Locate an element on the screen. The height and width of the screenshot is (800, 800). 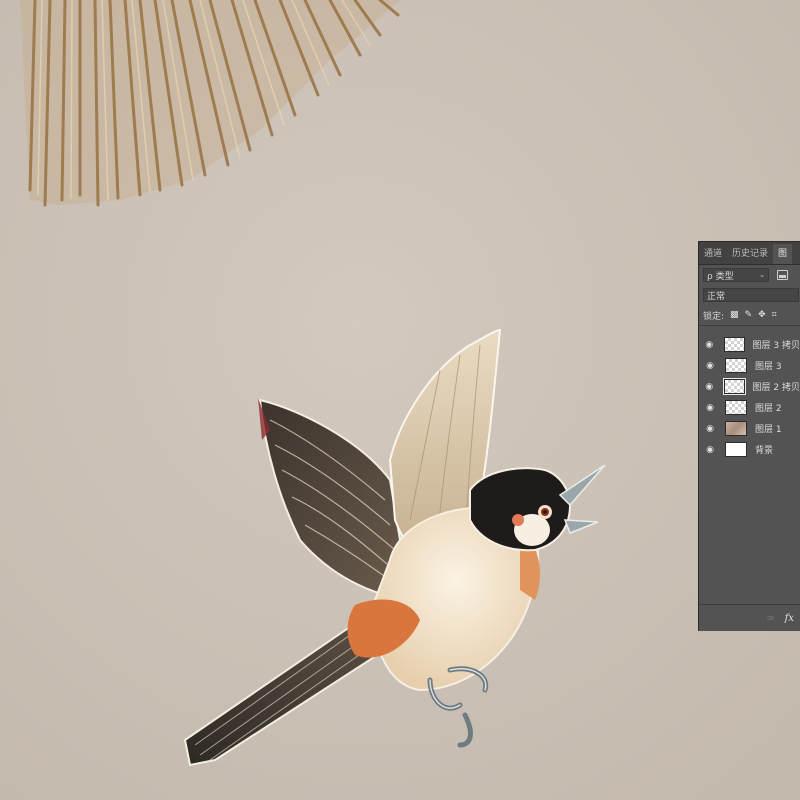
layer-name: 图层 3 拷贝 is located at coordinates (776, 346).